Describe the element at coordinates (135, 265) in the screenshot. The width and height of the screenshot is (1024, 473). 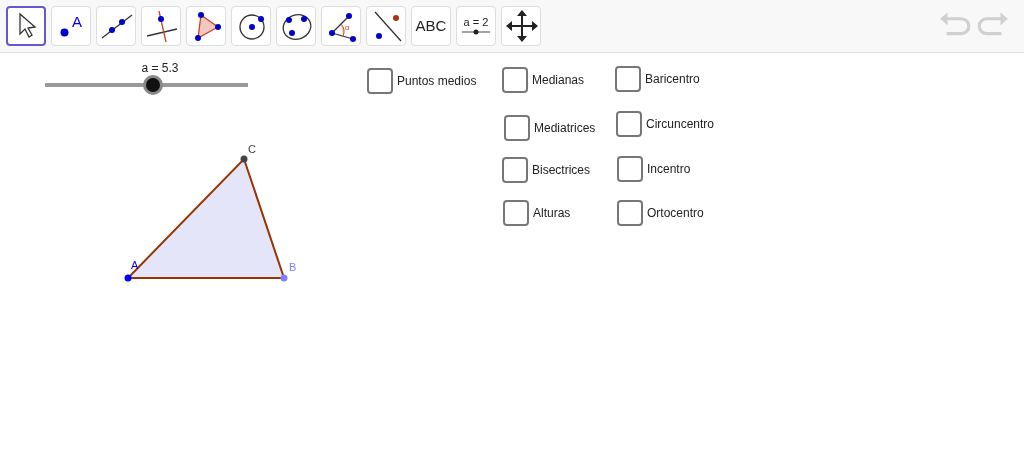
I see `point-label: A` at that location.